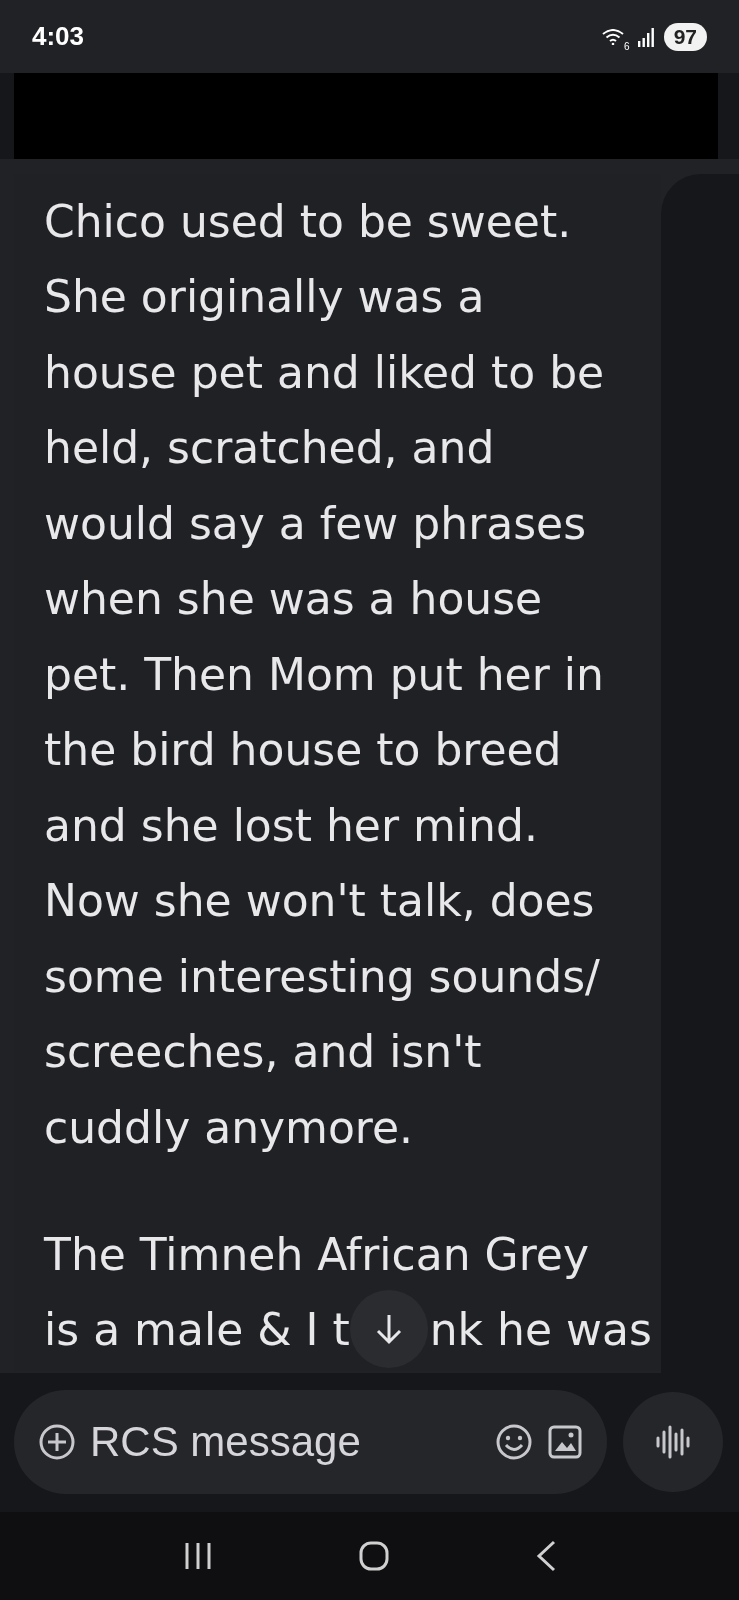  I want to click on message-text: nk he was, so click(540, 1330).